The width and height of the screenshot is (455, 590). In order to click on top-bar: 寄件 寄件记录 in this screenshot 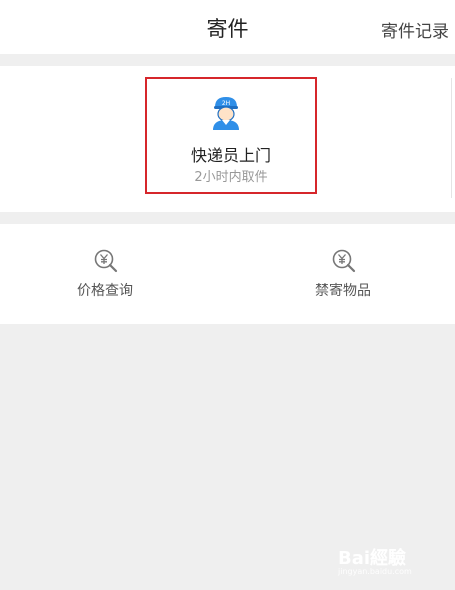, I will do `click(227, 27)`.